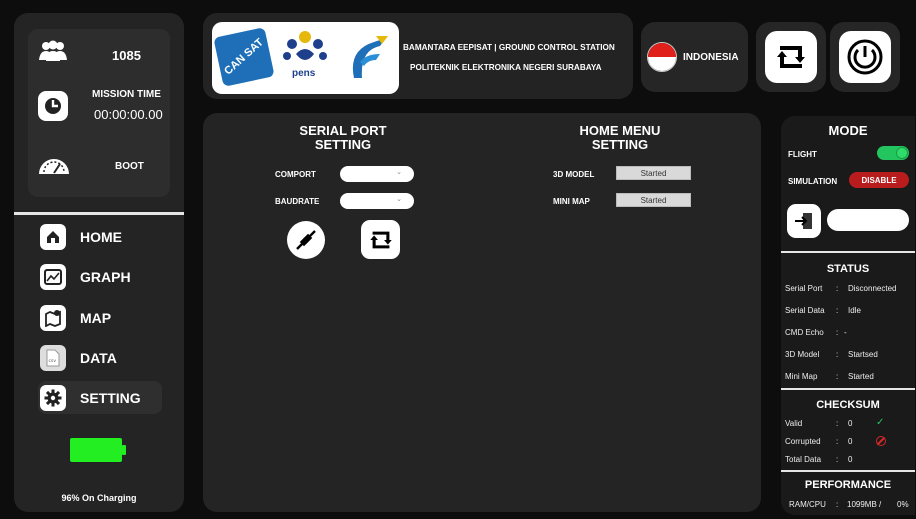 Image resolution: width=916 pixels, height=519 pixels. I want to click on nav-data: csv DATA, so click(100, 357).